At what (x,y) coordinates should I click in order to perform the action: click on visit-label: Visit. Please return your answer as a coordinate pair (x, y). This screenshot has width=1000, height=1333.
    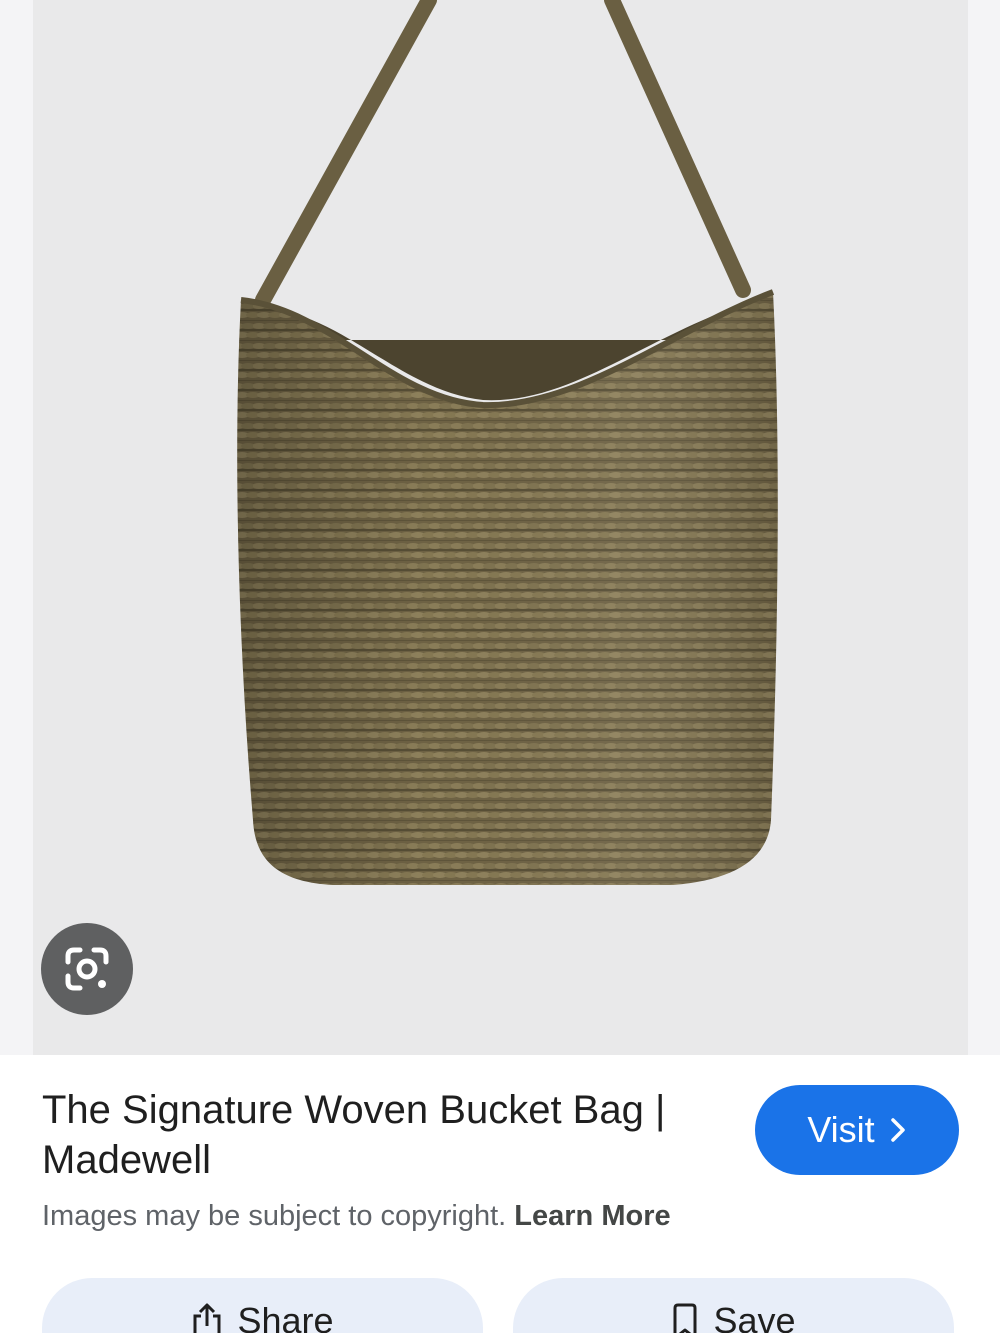
    Looking at the image, I should click on (841, 1129).